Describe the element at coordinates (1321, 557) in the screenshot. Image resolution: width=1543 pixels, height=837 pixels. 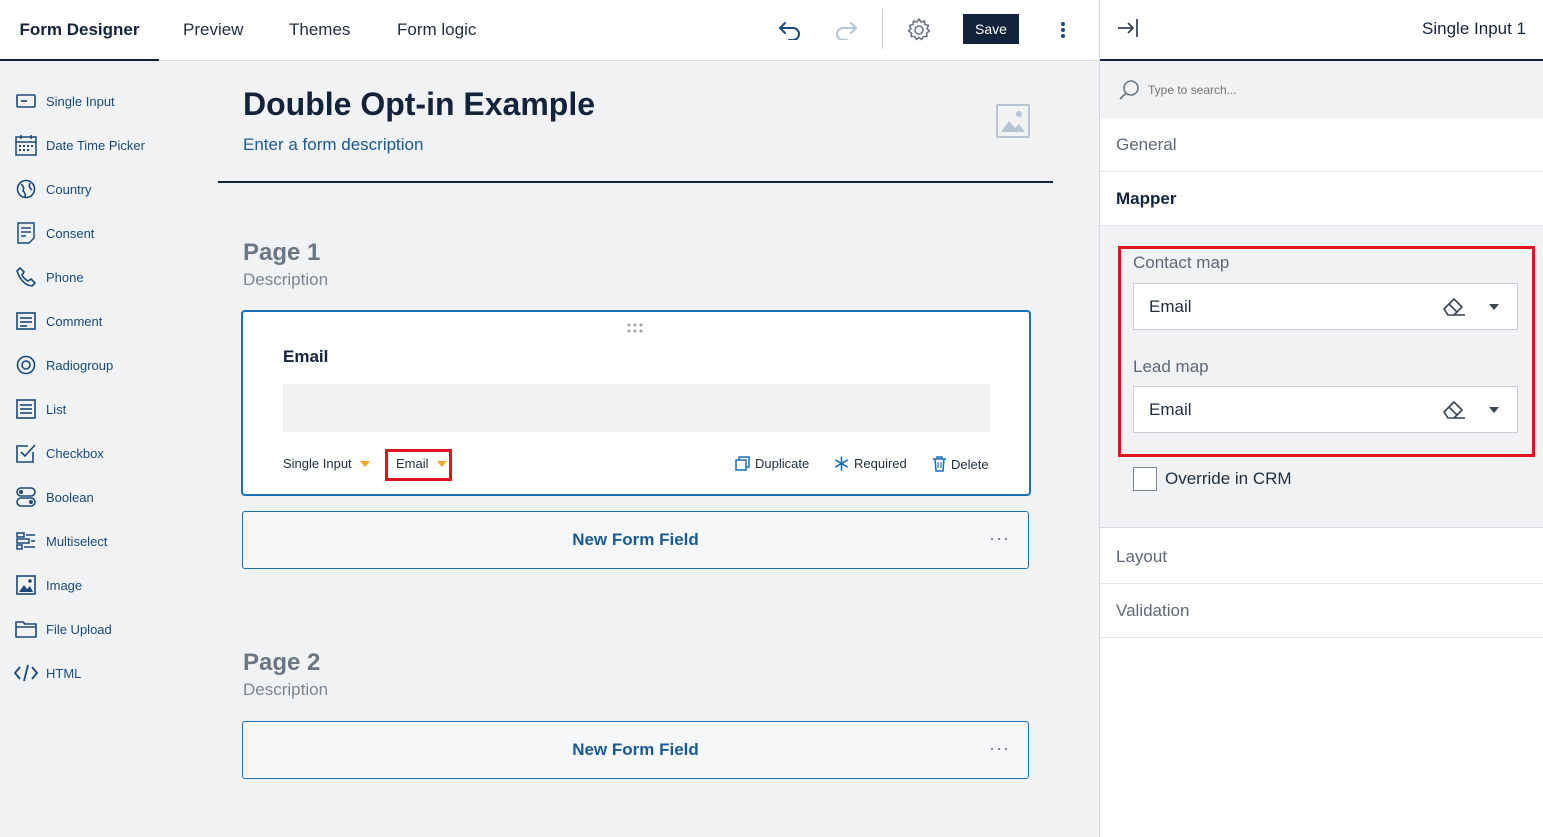
I see `section-layout: Layout` at that location.